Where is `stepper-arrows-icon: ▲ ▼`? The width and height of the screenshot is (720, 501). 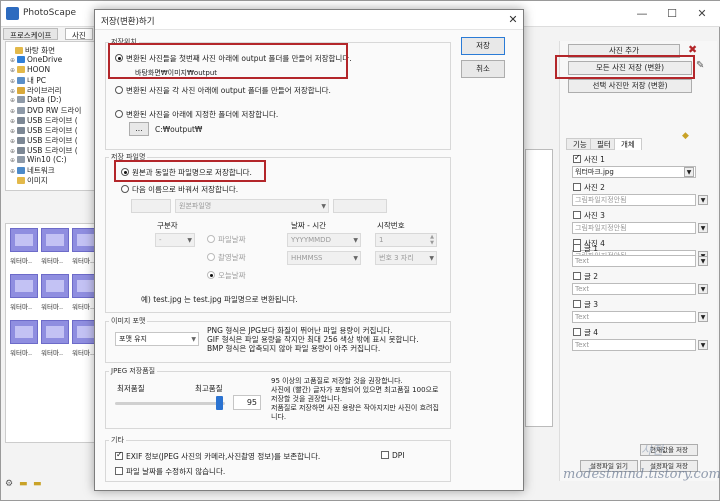
stepper-arrows-icon: ▲ ▼ is located at coordinates (432, 240).